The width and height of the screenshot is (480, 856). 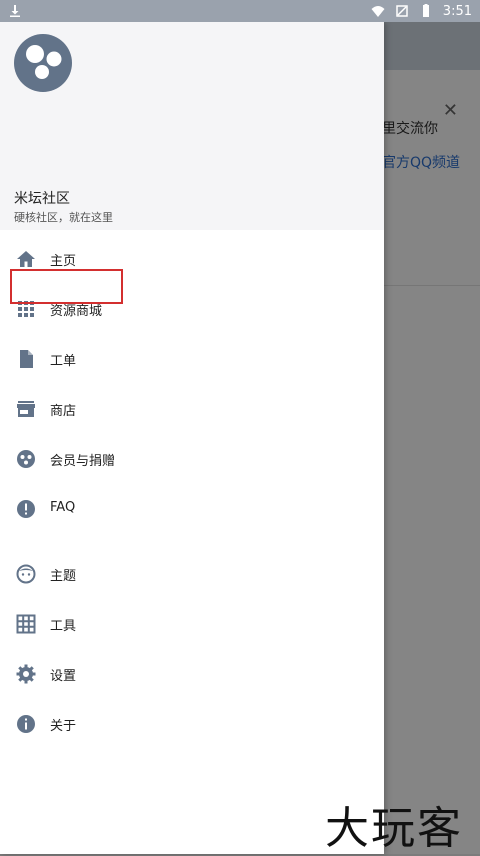 I want to click on logo, so click(x=43, y=63).